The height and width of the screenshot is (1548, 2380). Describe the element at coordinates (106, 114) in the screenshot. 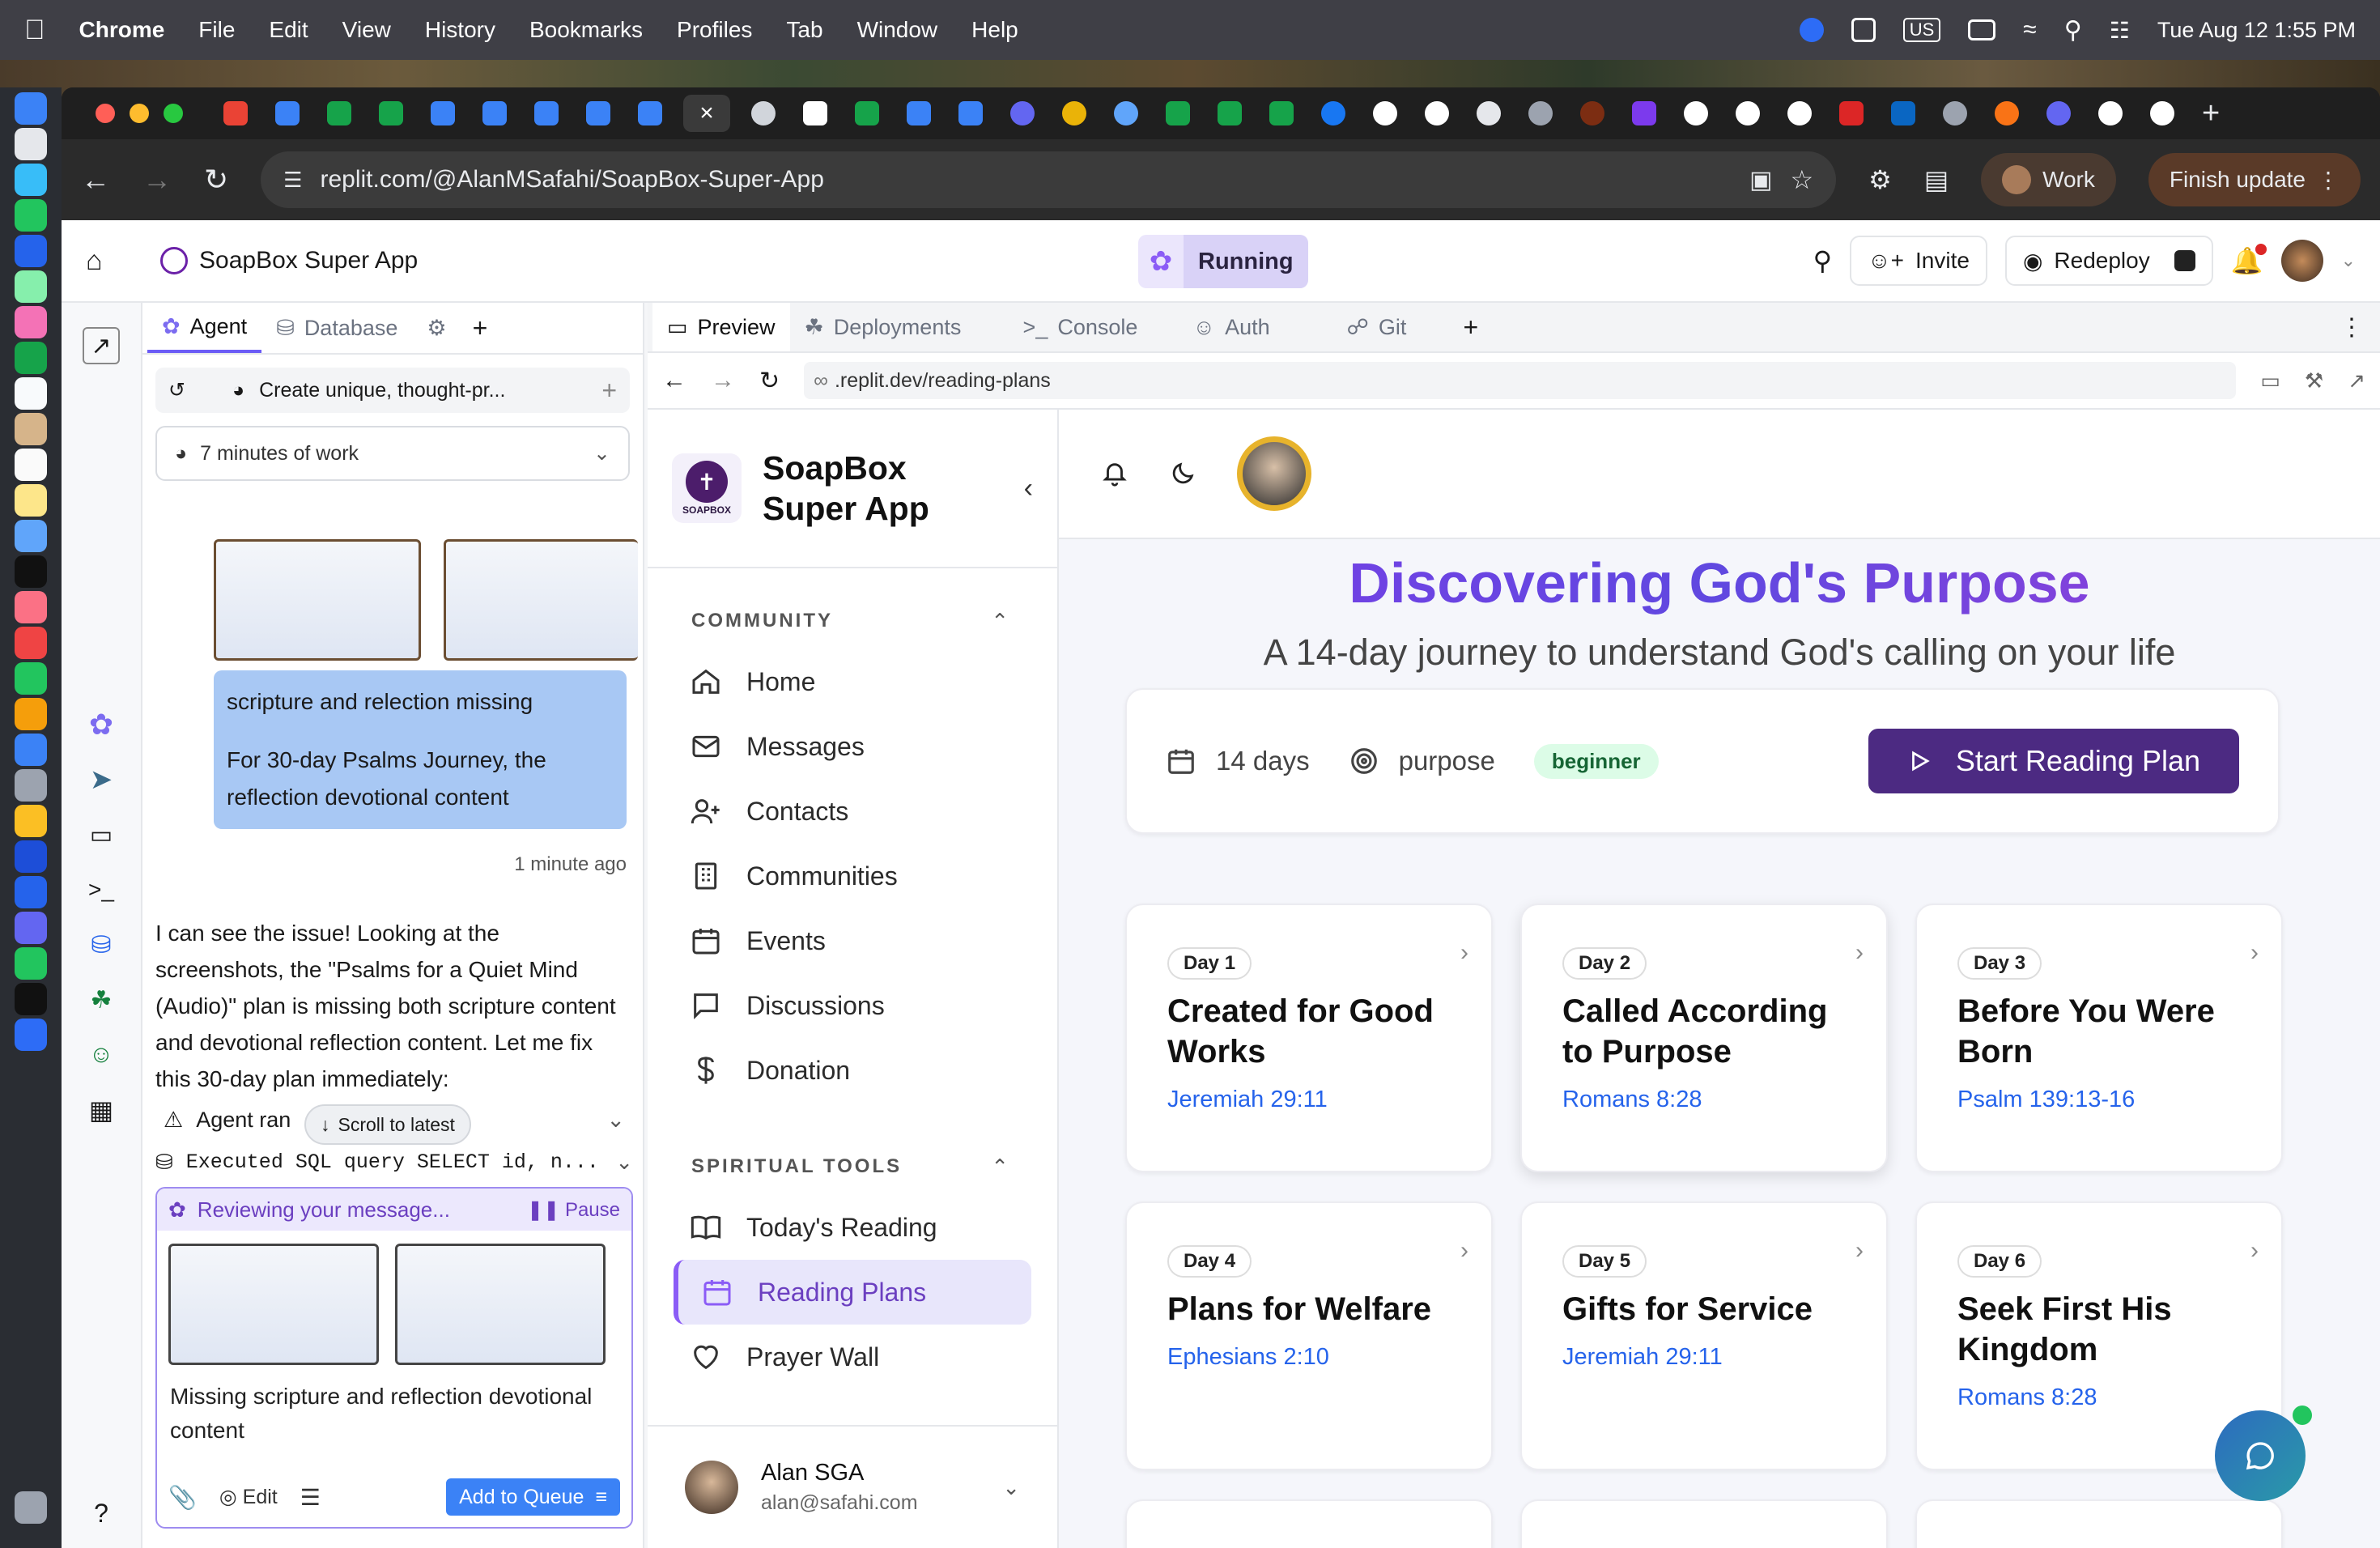

I see `close-window-button` at that location.